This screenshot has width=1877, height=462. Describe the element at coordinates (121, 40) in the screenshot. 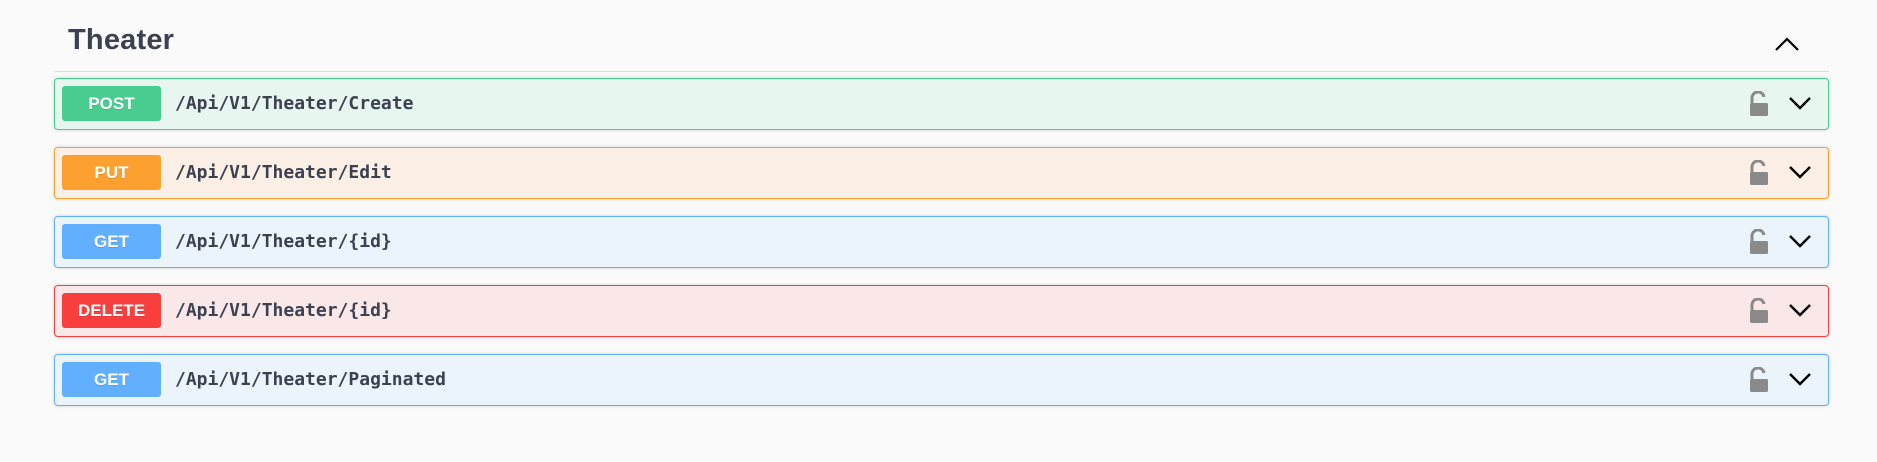

I see `tag-title: Theater` at that location.